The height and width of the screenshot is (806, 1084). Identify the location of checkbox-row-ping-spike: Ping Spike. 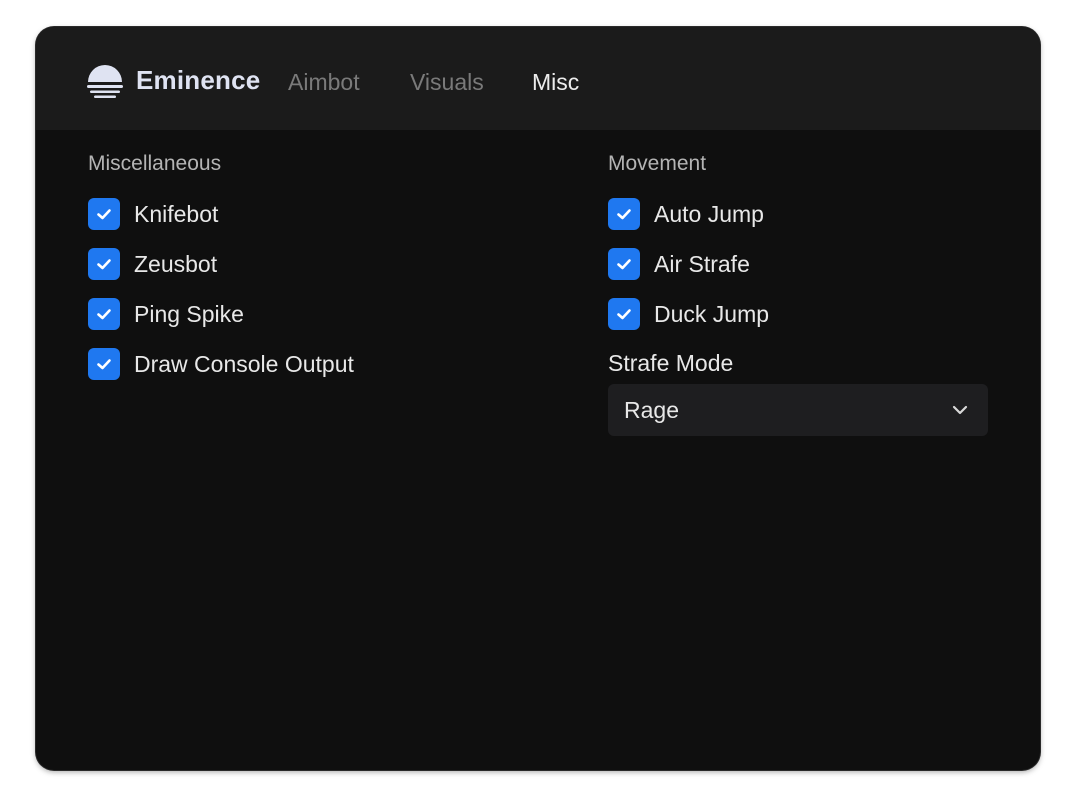
(166, 314).